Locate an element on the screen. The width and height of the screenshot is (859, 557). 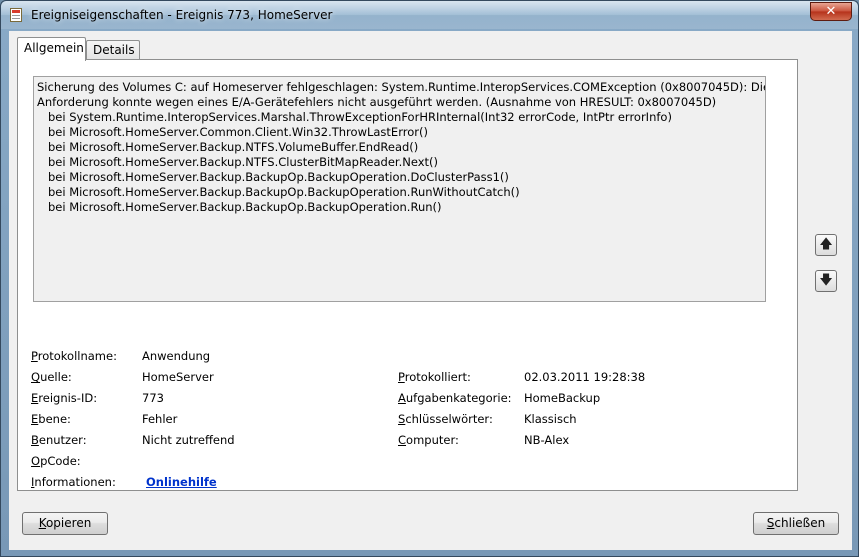
tab-allgemein: Allgemein is located at coordinates (51, 49).